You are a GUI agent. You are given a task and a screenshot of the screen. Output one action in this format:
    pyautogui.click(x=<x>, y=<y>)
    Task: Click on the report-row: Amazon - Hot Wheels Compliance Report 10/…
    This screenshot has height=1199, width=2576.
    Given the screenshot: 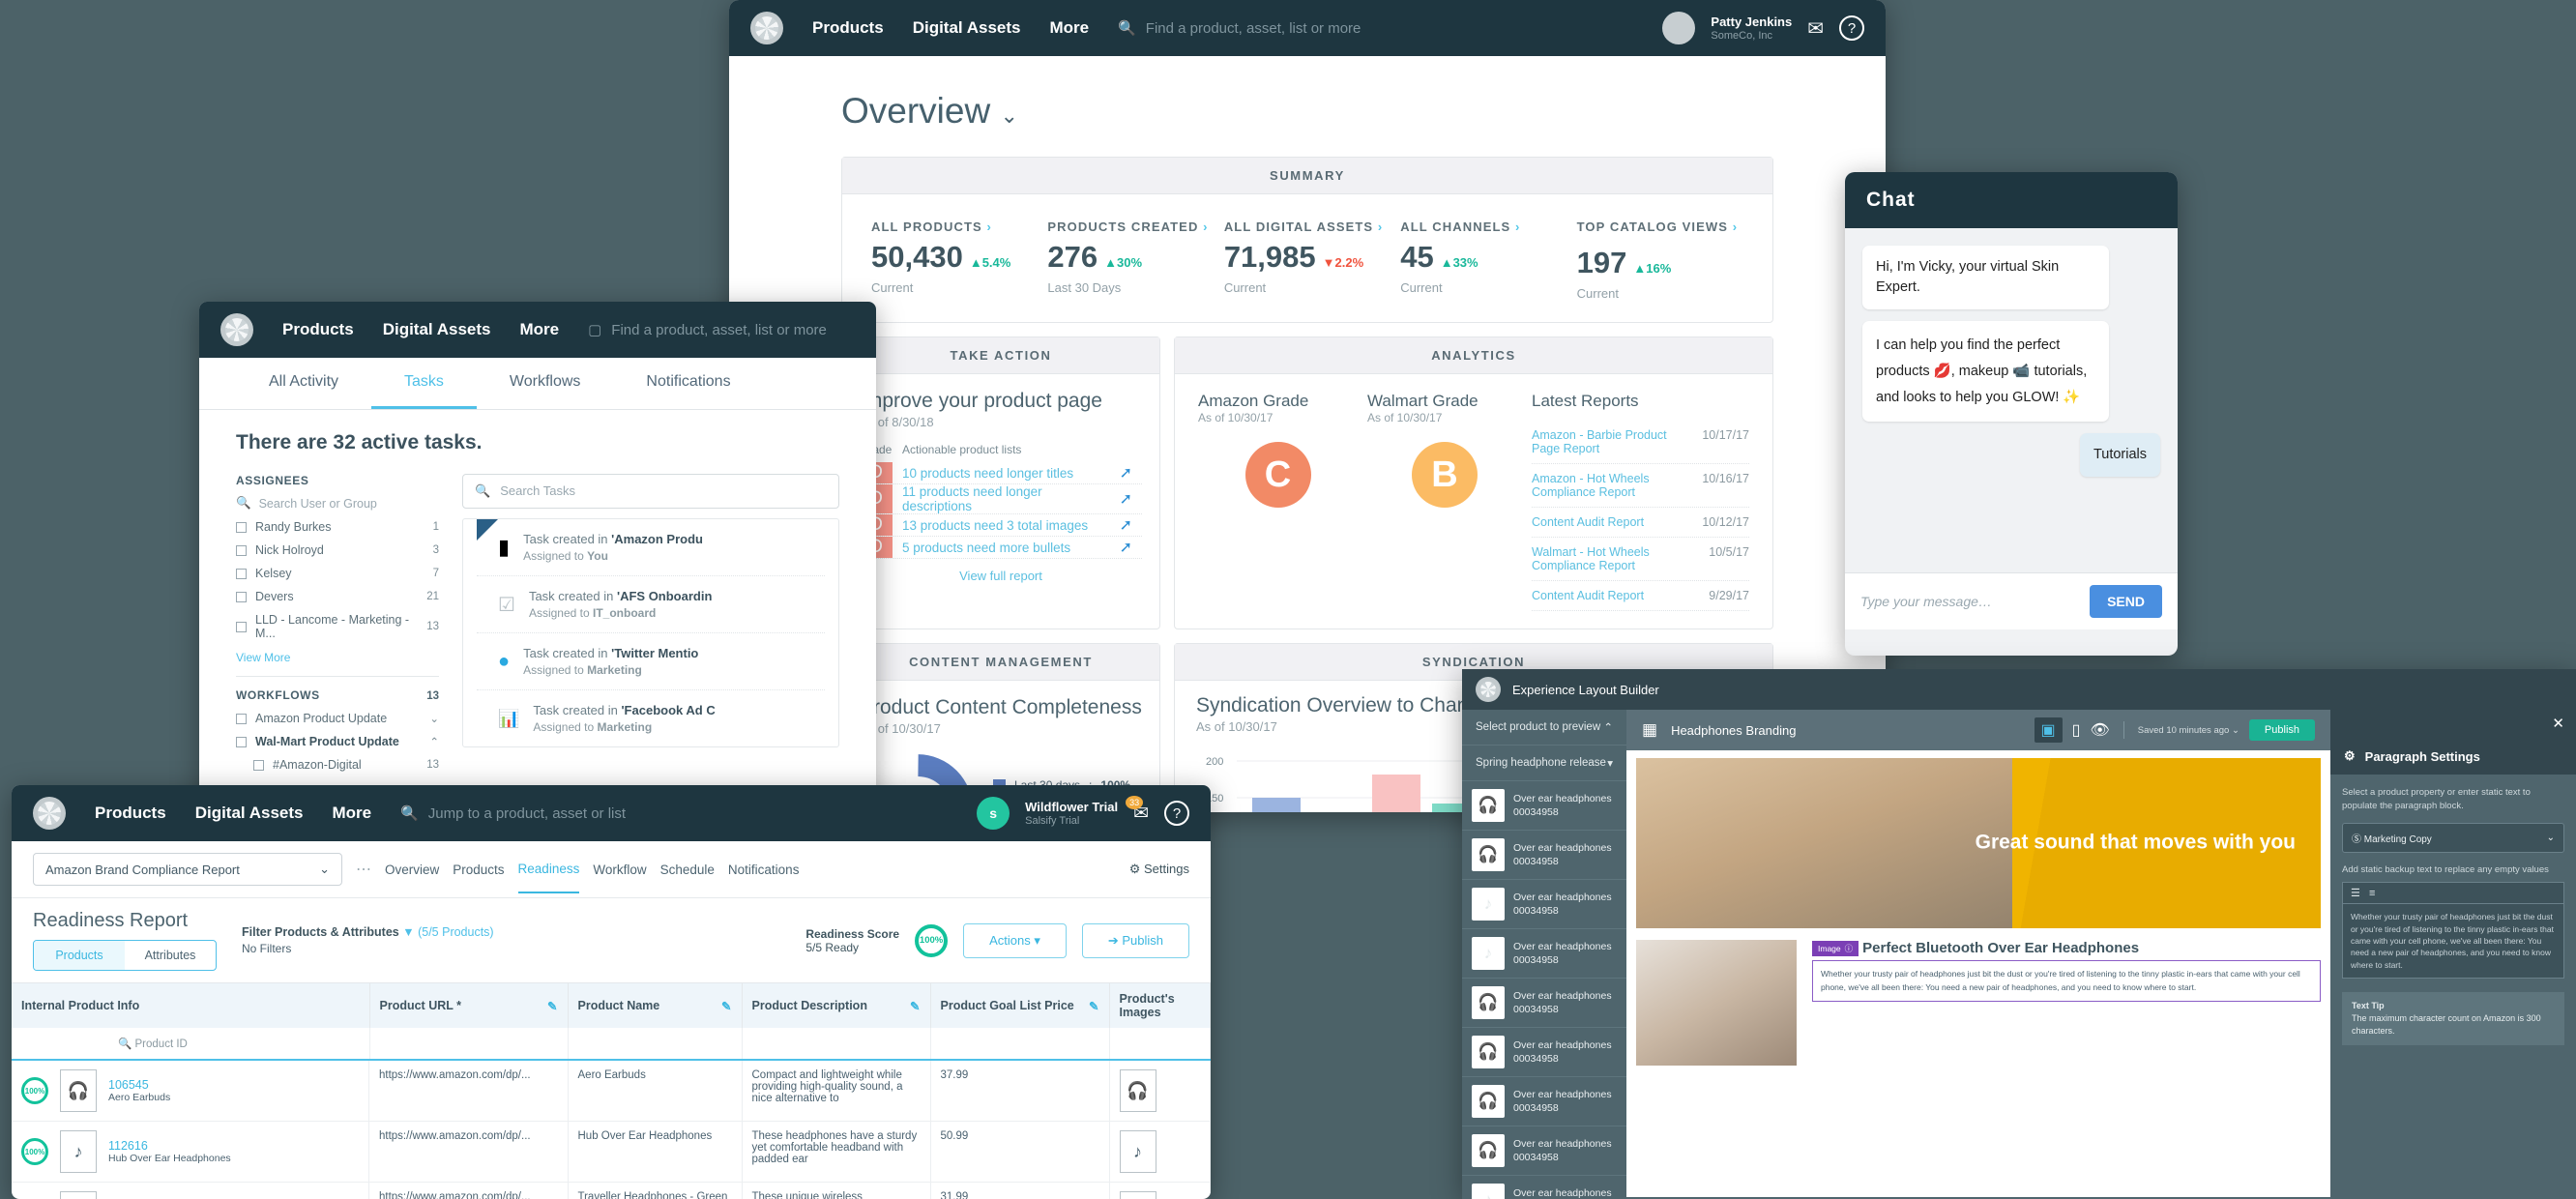 What is the action you would take?
    pyautogui.click(x=1640, y=486)
    